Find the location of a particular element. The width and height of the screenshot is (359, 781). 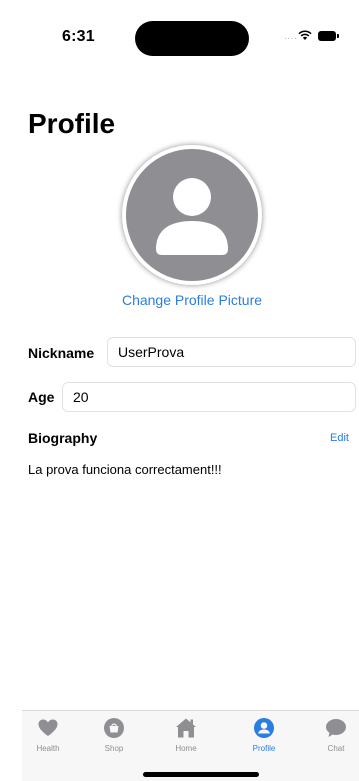

tab-profile: Profile is located at coordinates (264, 735).